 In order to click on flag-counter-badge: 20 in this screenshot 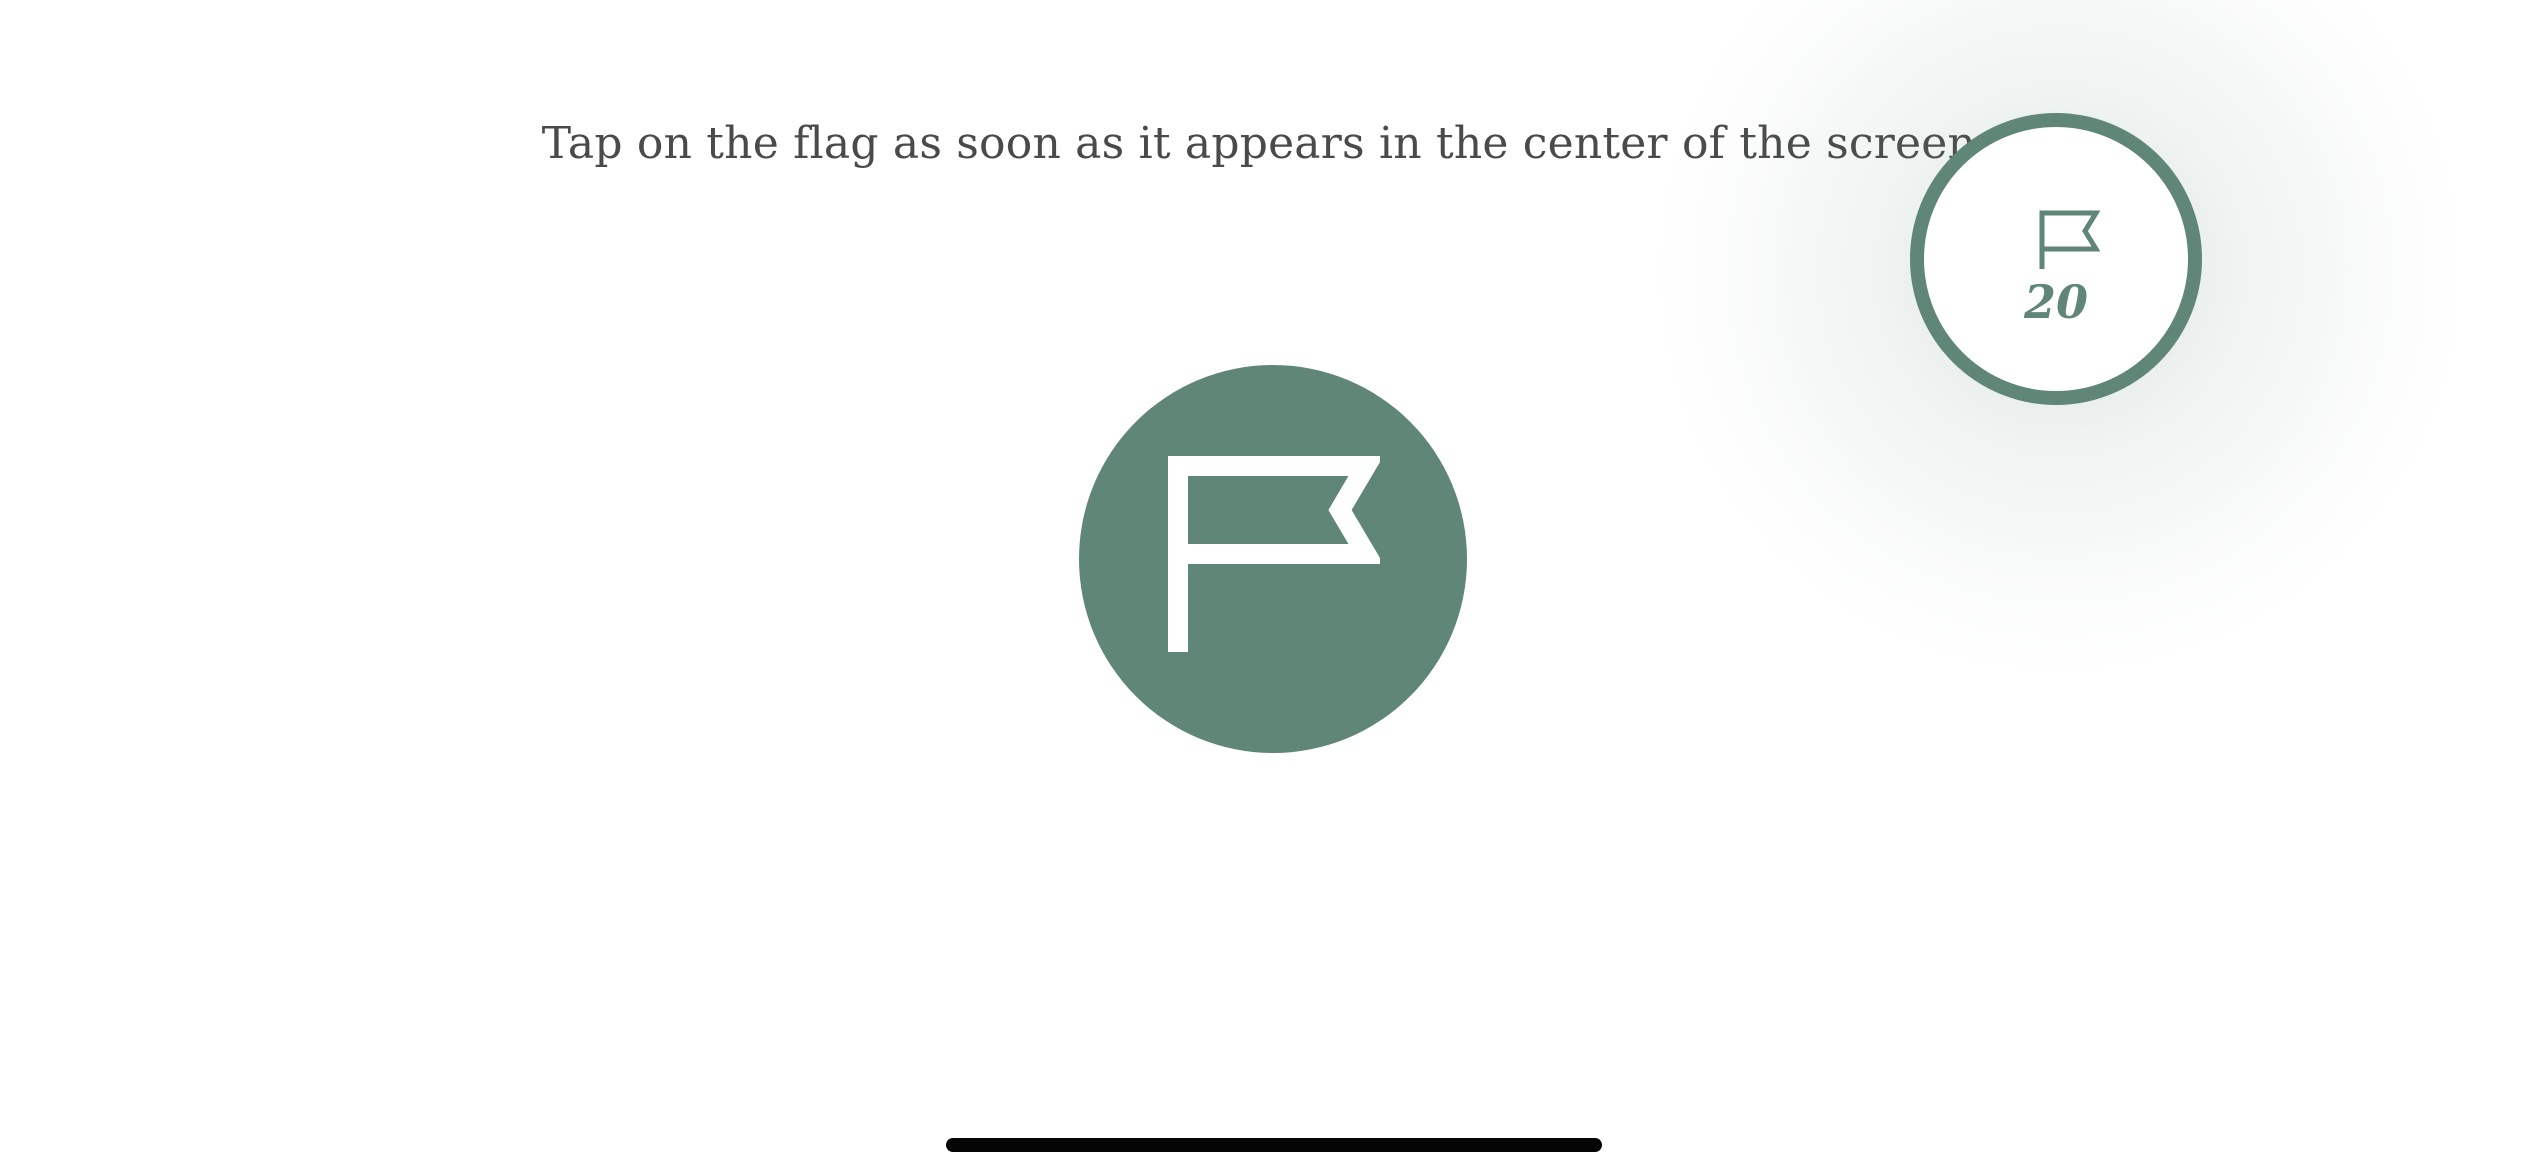, I will do `click(2056, 259)`.